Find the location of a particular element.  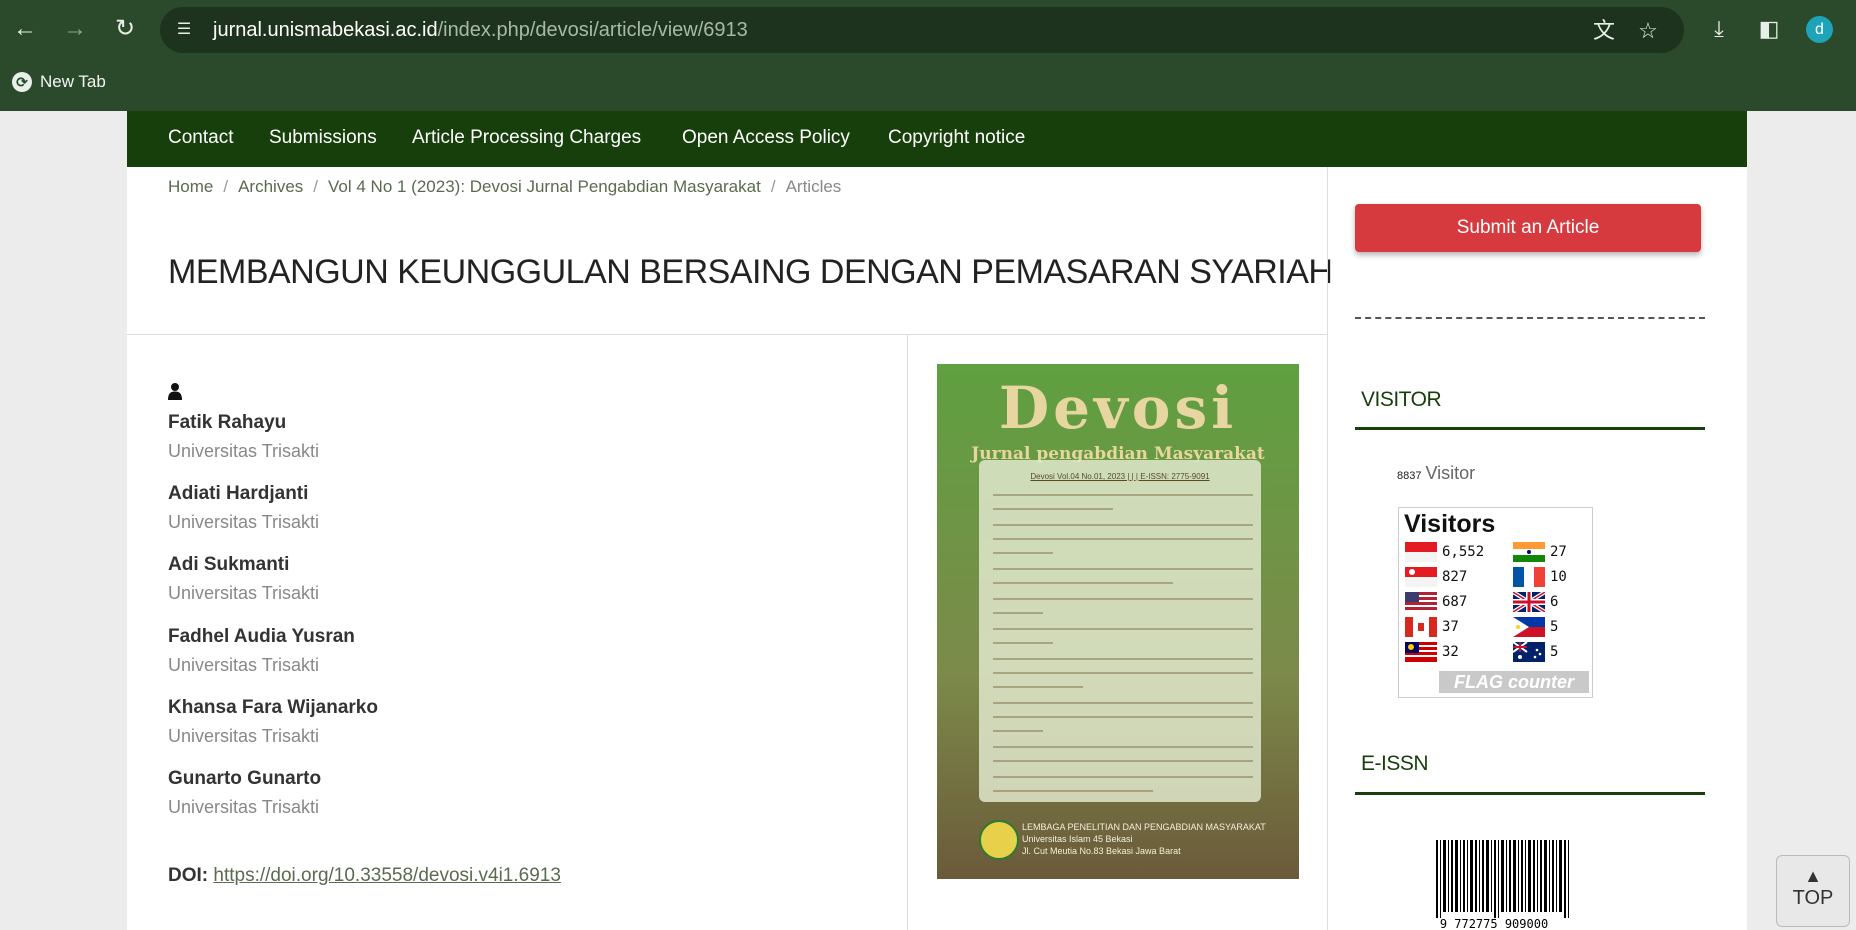

author-item: Adi Sukmanti Universitas Trisakti is located at coordinates (243, 579).